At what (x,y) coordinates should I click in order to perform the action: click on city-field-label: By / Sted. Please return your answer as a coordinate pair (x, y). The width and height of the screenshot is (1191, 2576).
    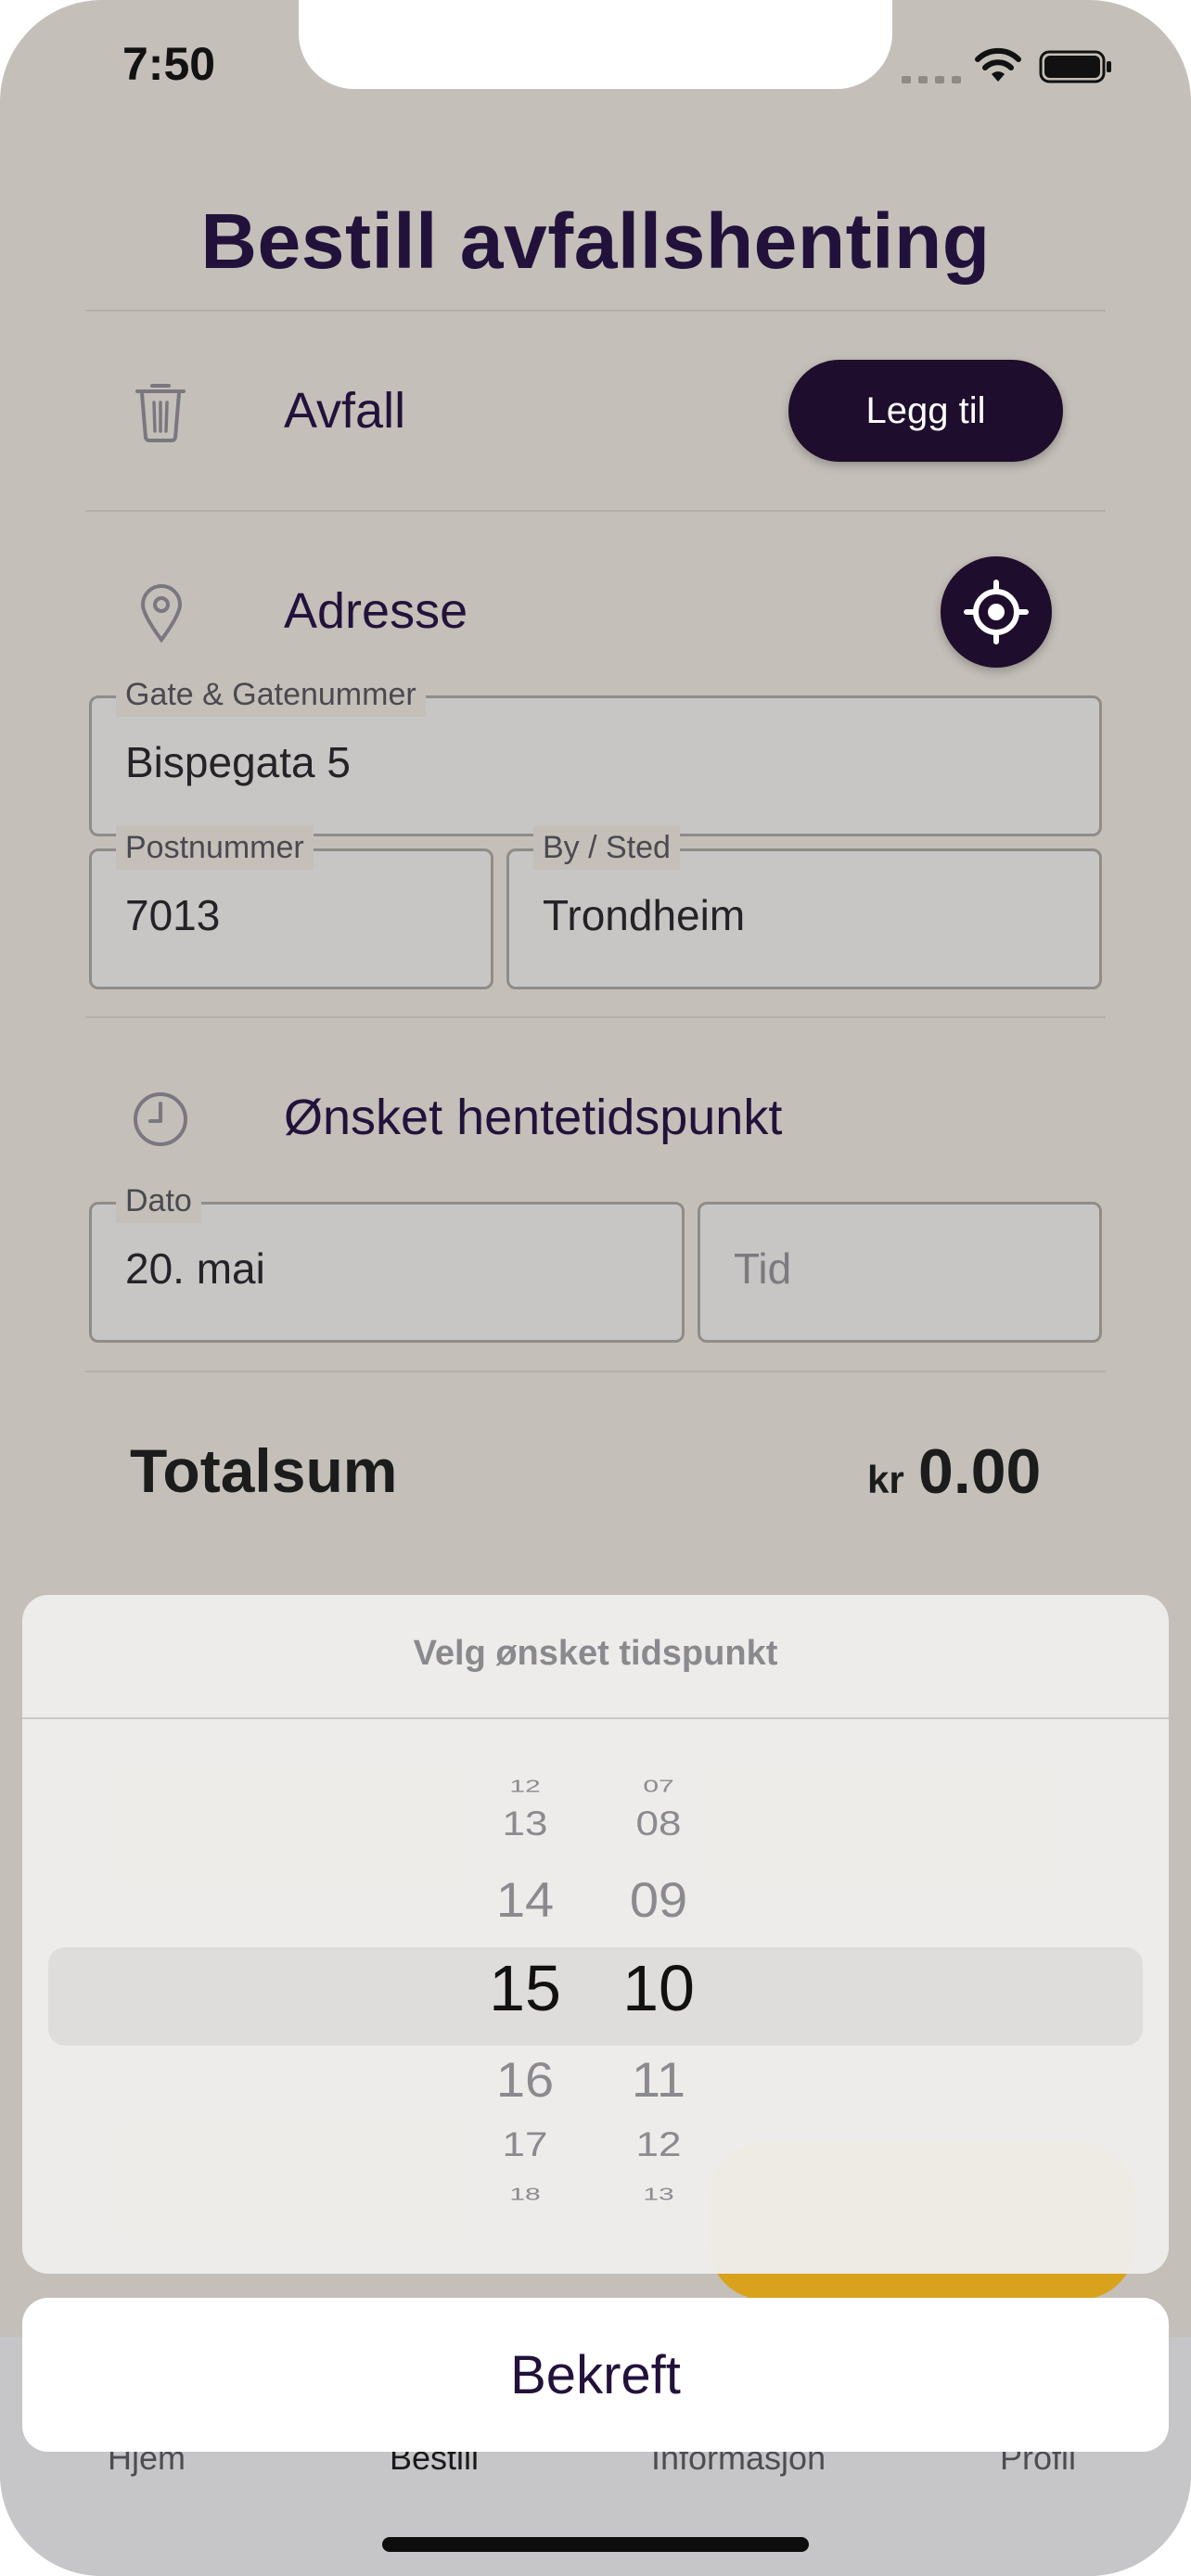
    Looking at the image, I should click on (606, 847).